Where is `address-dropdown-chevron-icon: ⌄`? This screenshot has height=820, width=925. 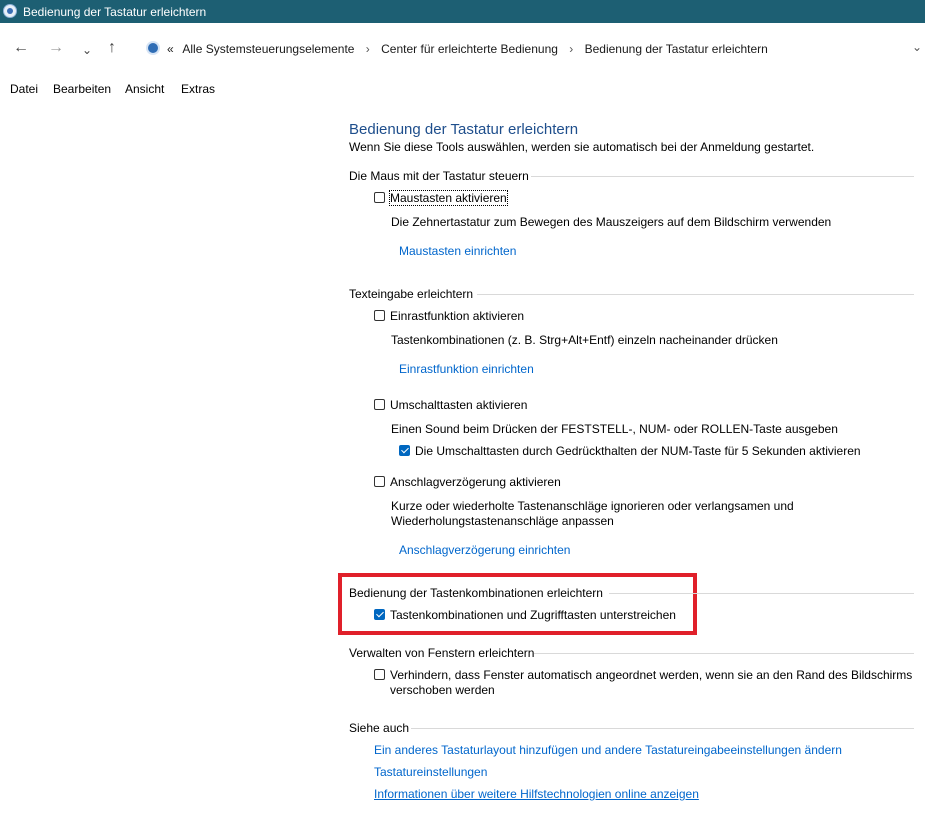 address-dropdown-chevron-icon: ⌄ is located at coordinates (917, 47).